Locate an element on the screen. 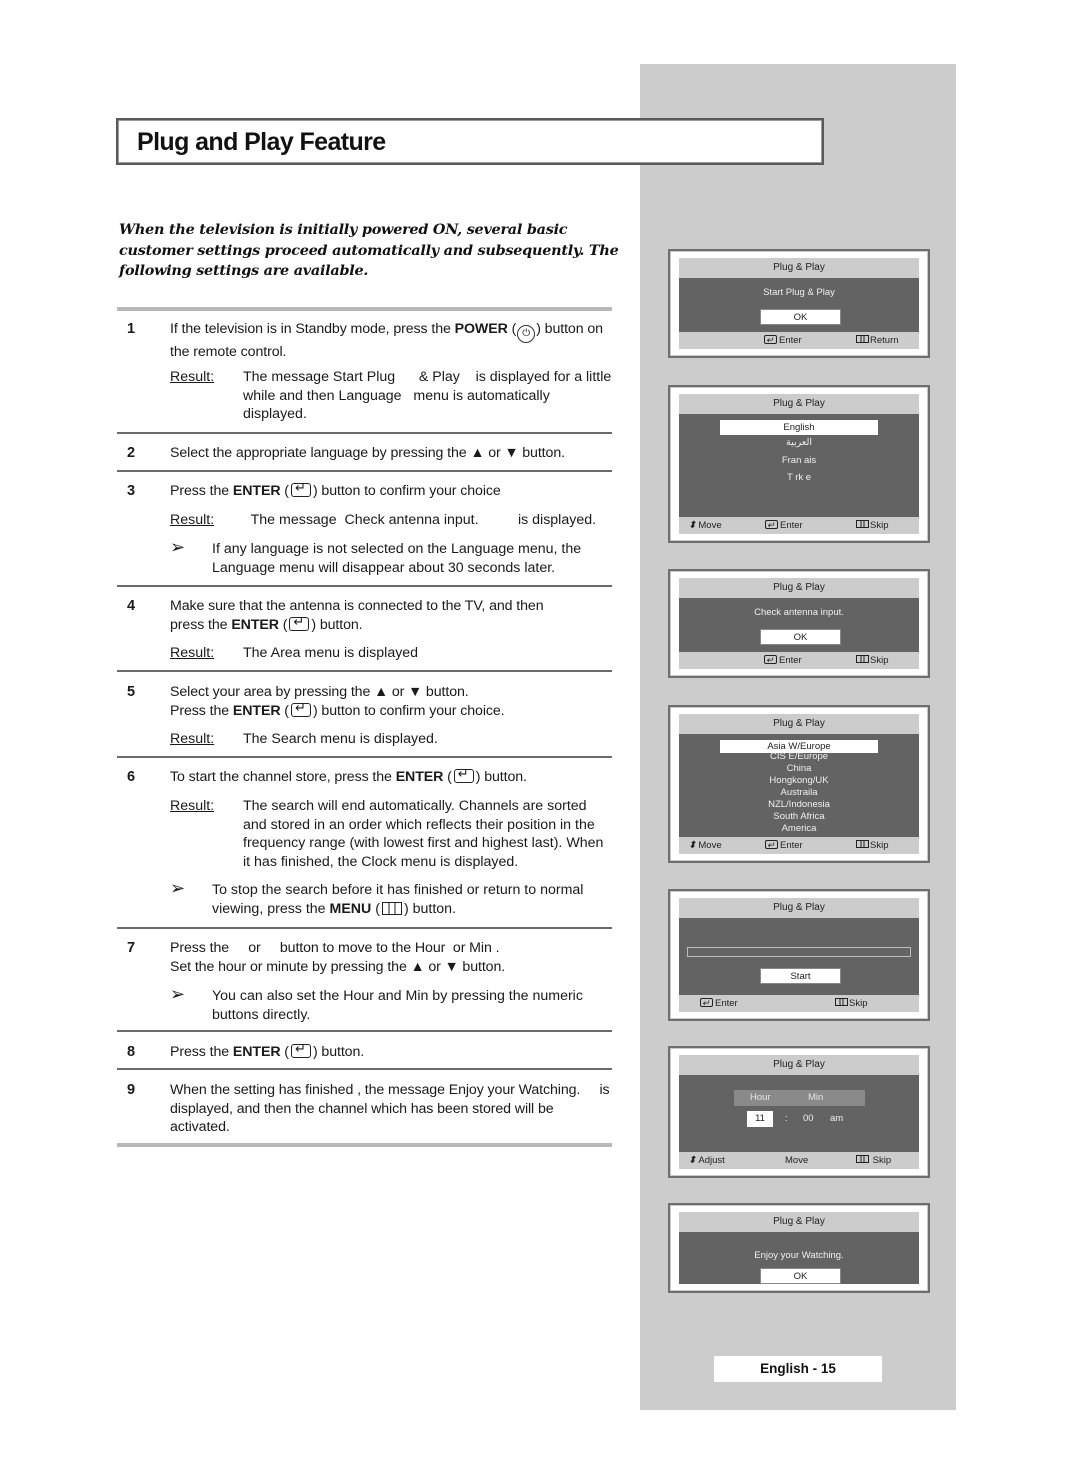 Image resolution: width=1080 pixels, height=1474 pixels. step-number: 3 is located at coordinates (131, 491).